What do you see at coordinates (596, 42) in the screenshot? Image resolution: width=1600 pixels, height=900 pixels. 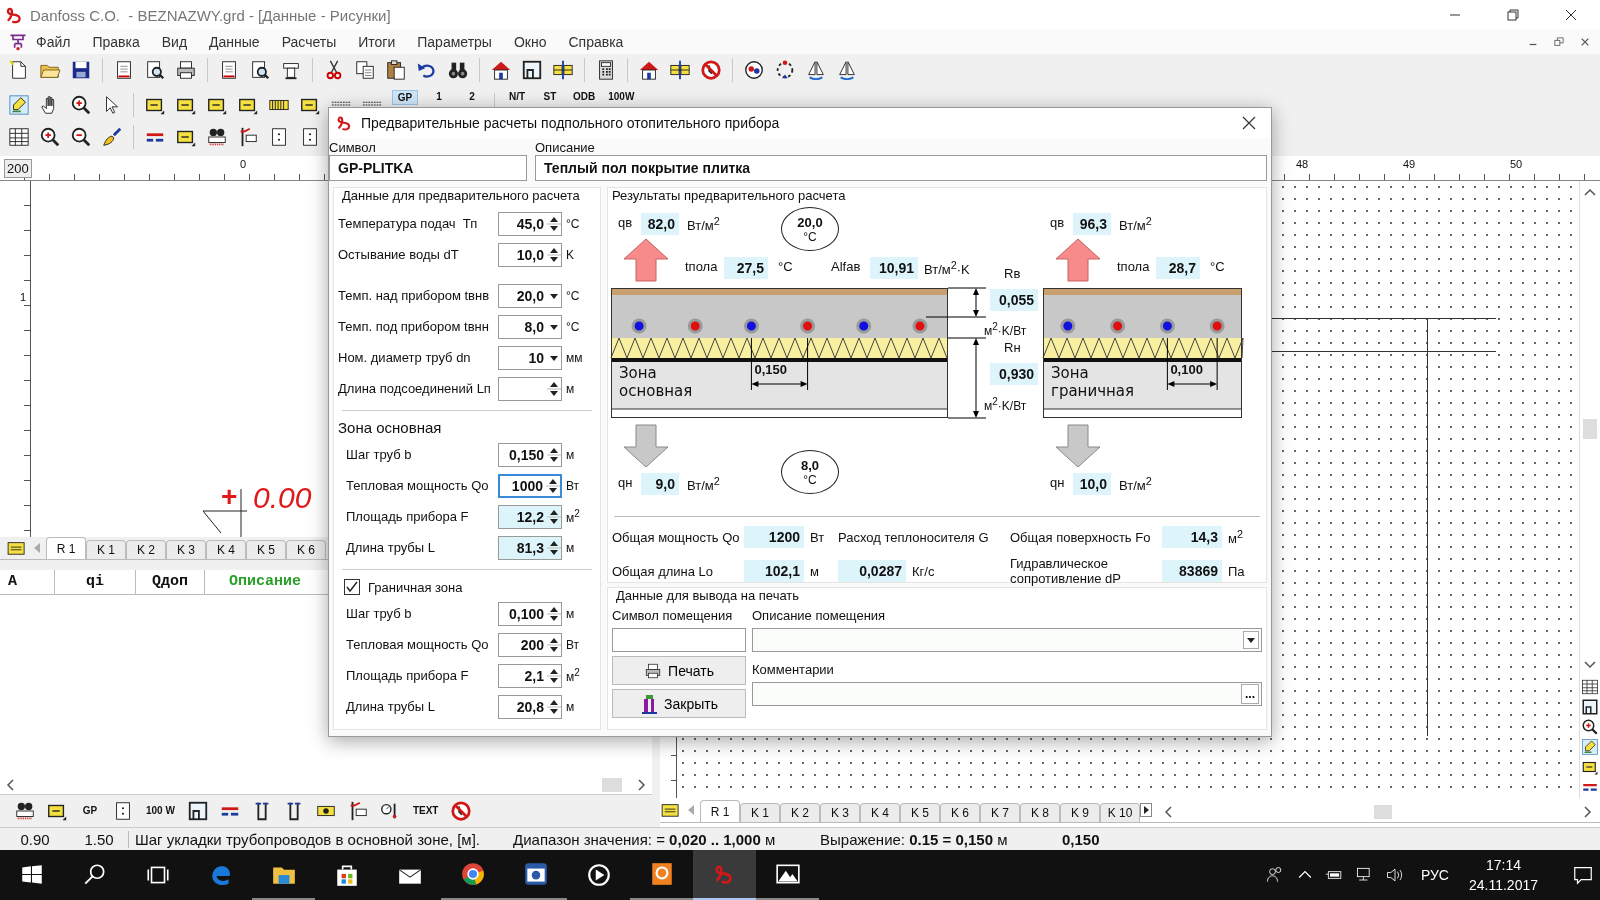 I see `menu-item: Справка` at bounding box center [596, 42].